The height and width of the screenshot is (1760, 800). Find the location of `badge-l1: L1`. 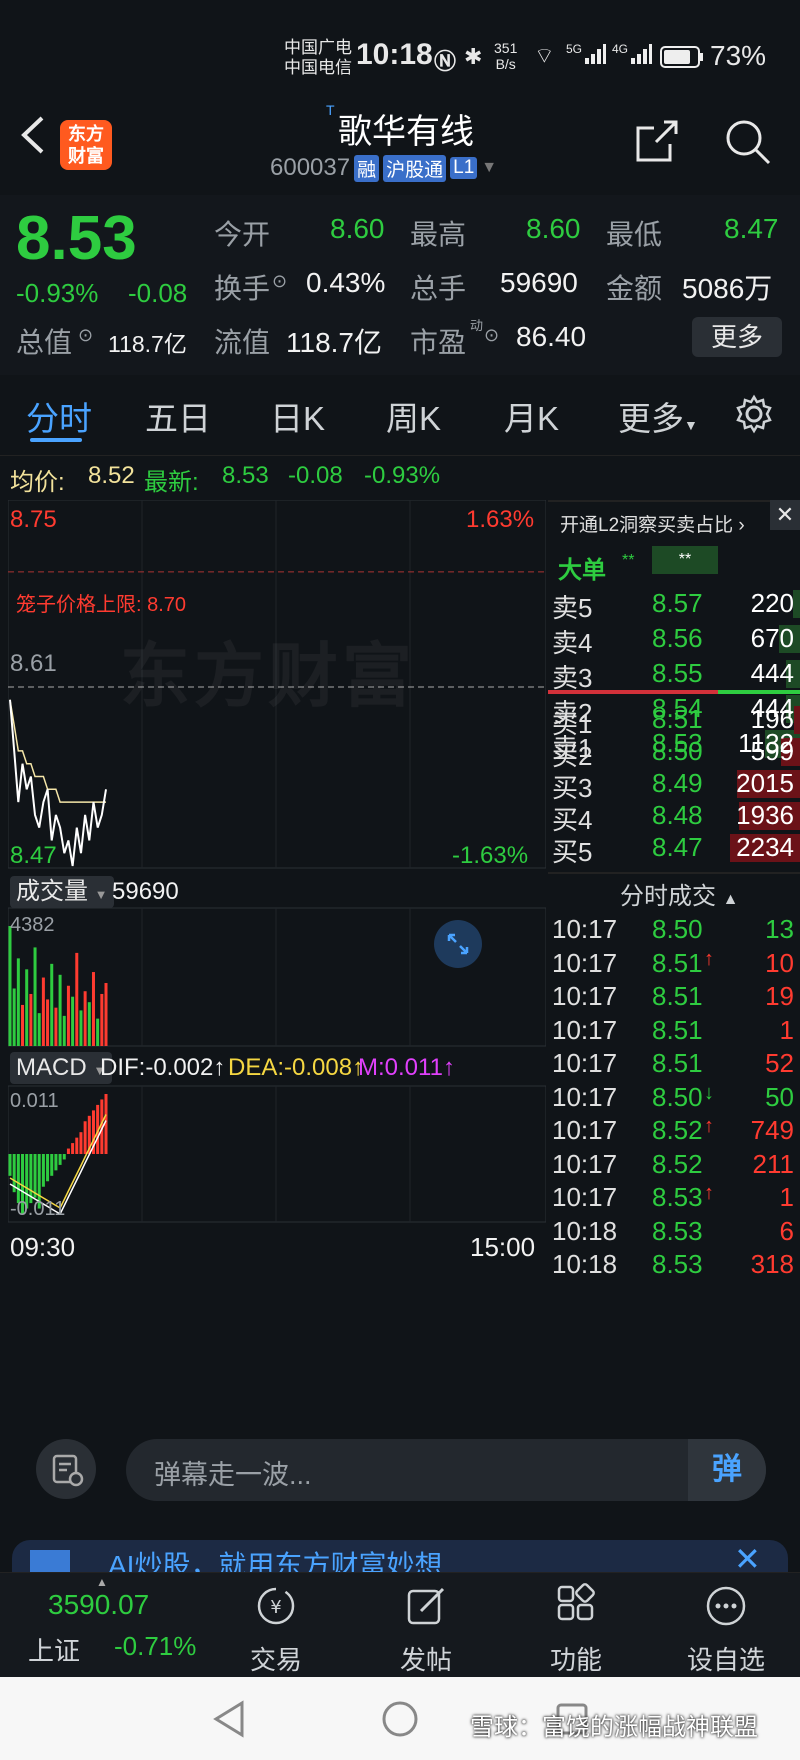

badge-l1: L1 is located at coordinates (464, 168).